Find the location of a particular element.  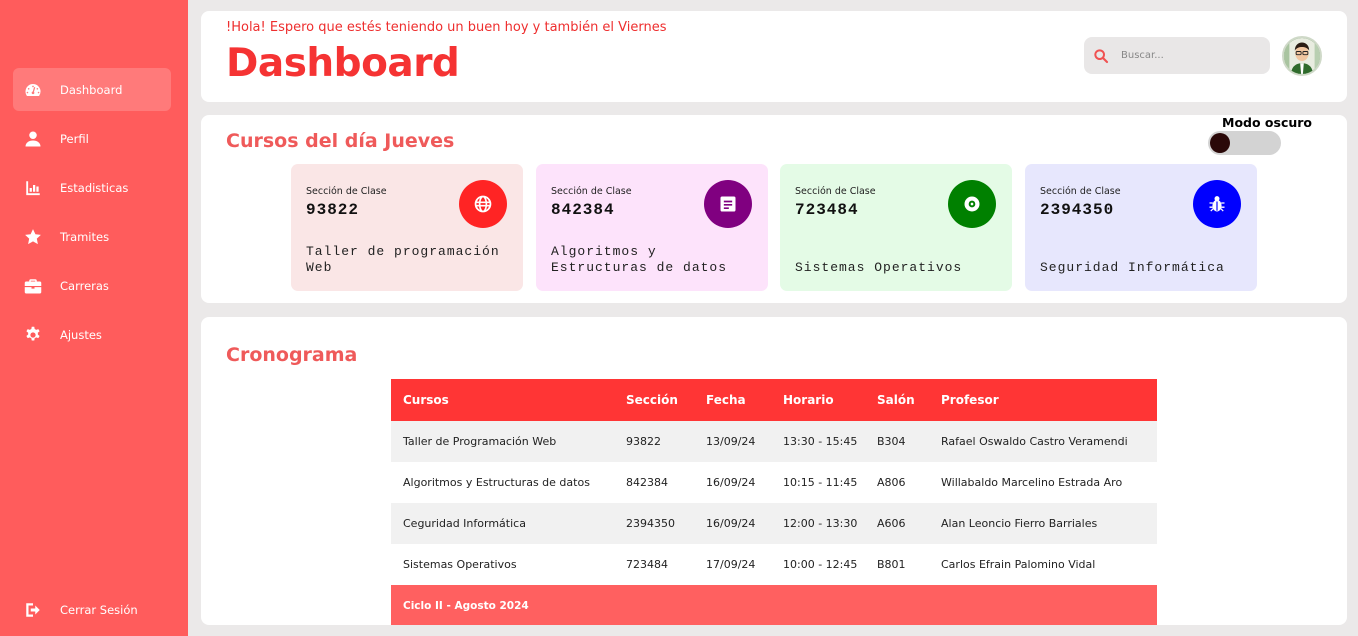

sidebar-item-perfil: Perfil is located at coordinates (92, 138).